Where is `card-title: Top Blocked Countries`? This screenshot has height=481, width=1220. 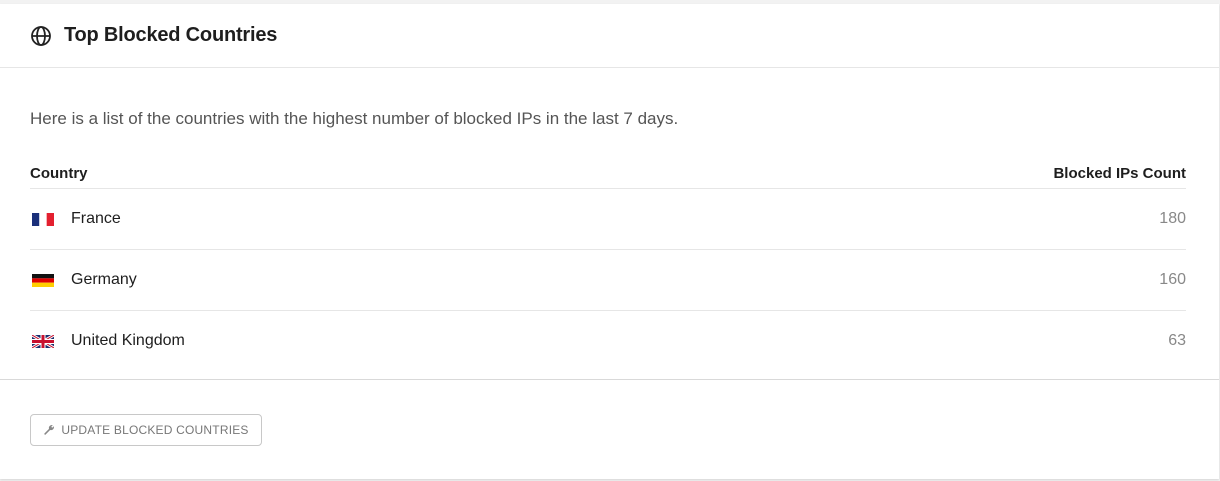
card-title: Top Blocked Countries is located at coordinates (171, 35).